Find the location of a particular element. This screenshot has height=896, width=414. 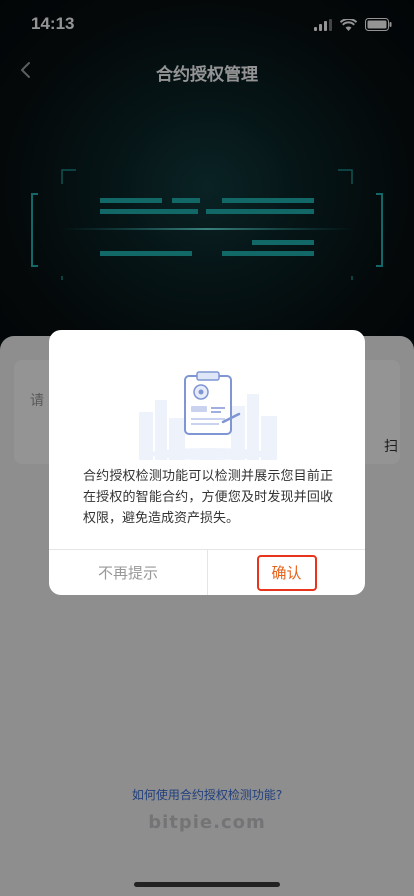

confirm-button: 确认 is located at coordinates (286, 572).